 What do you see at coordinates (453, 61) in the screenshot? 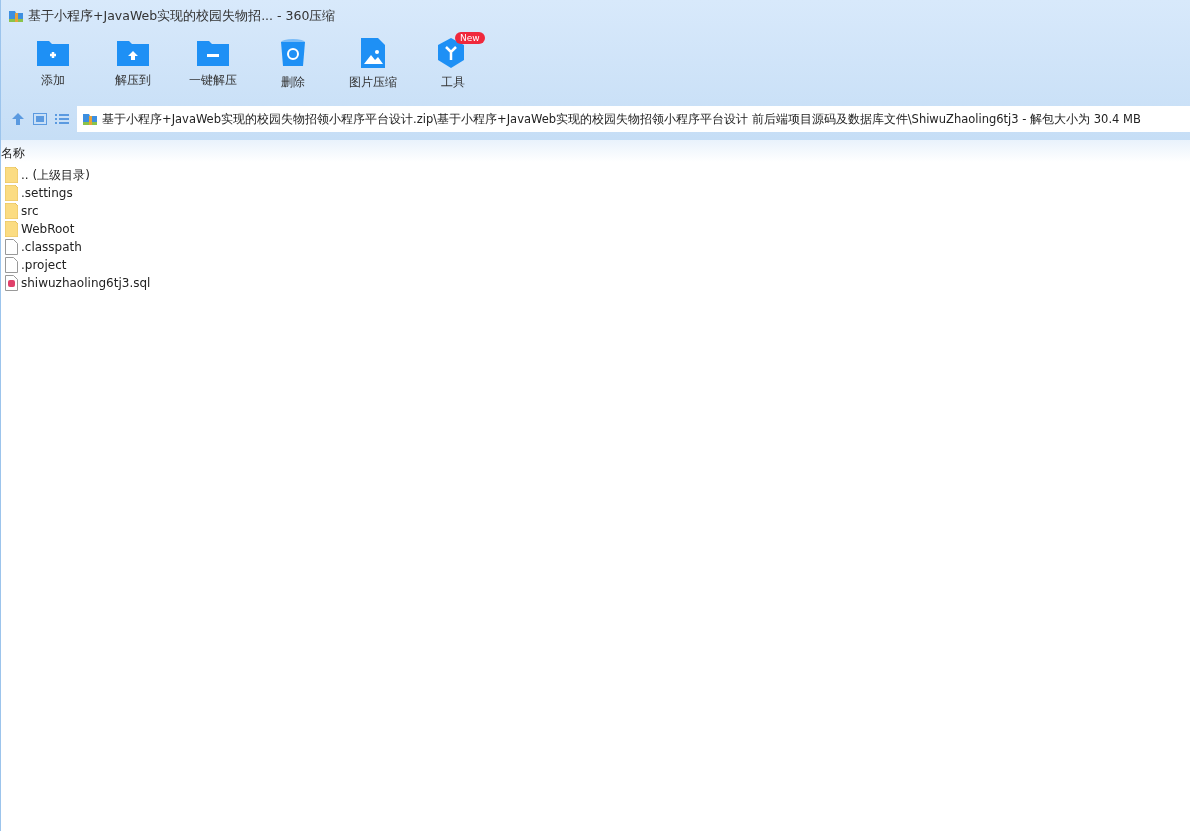
I see `toolbar-button: New 工具` at bounding box center [453, 61].